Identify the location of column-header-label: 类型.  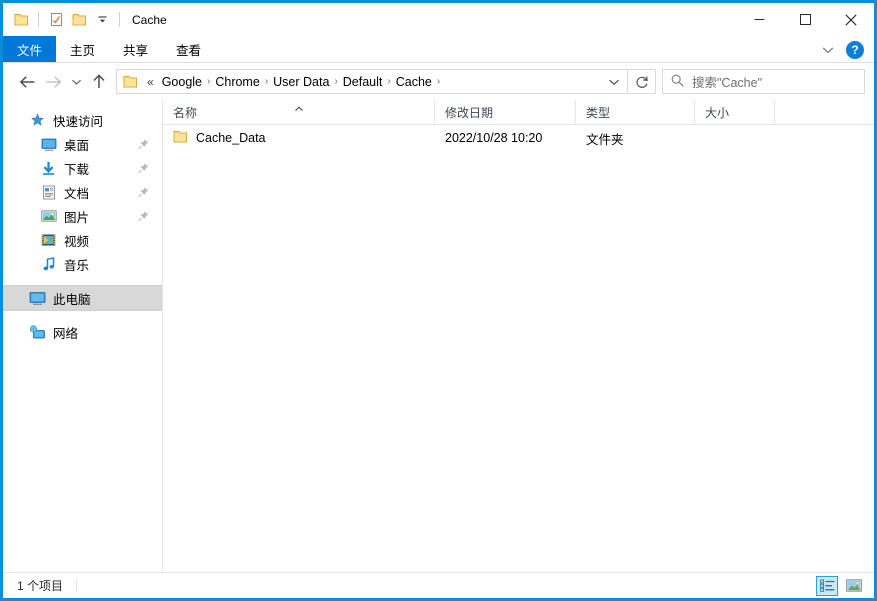
(598, 112).